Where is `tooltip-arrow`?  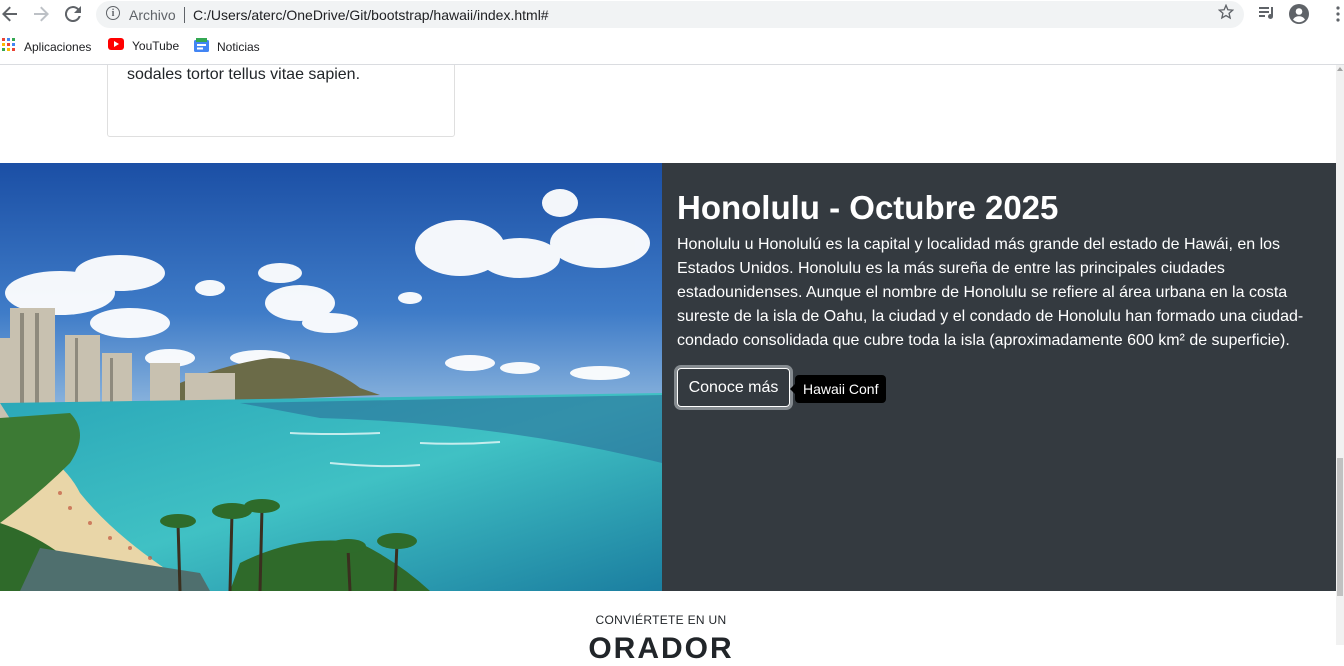
tooltip-arrow is located at coordinates (792, 389).